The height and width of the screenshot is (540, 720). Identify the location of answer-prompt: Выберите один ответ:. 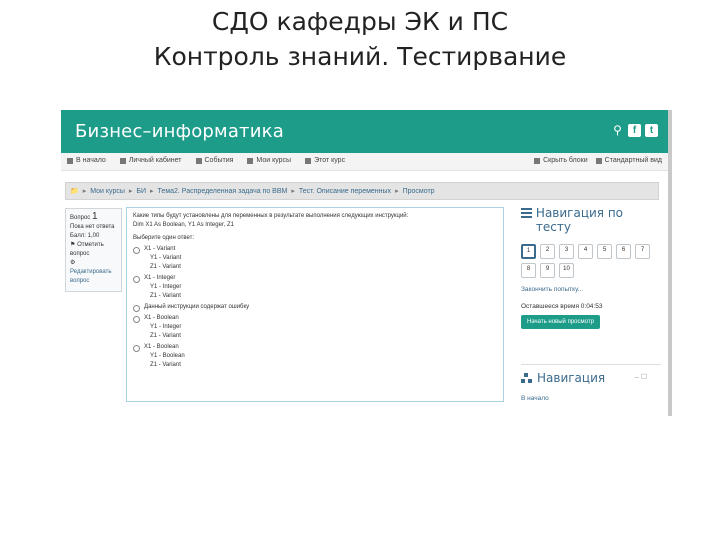
(164, 238).